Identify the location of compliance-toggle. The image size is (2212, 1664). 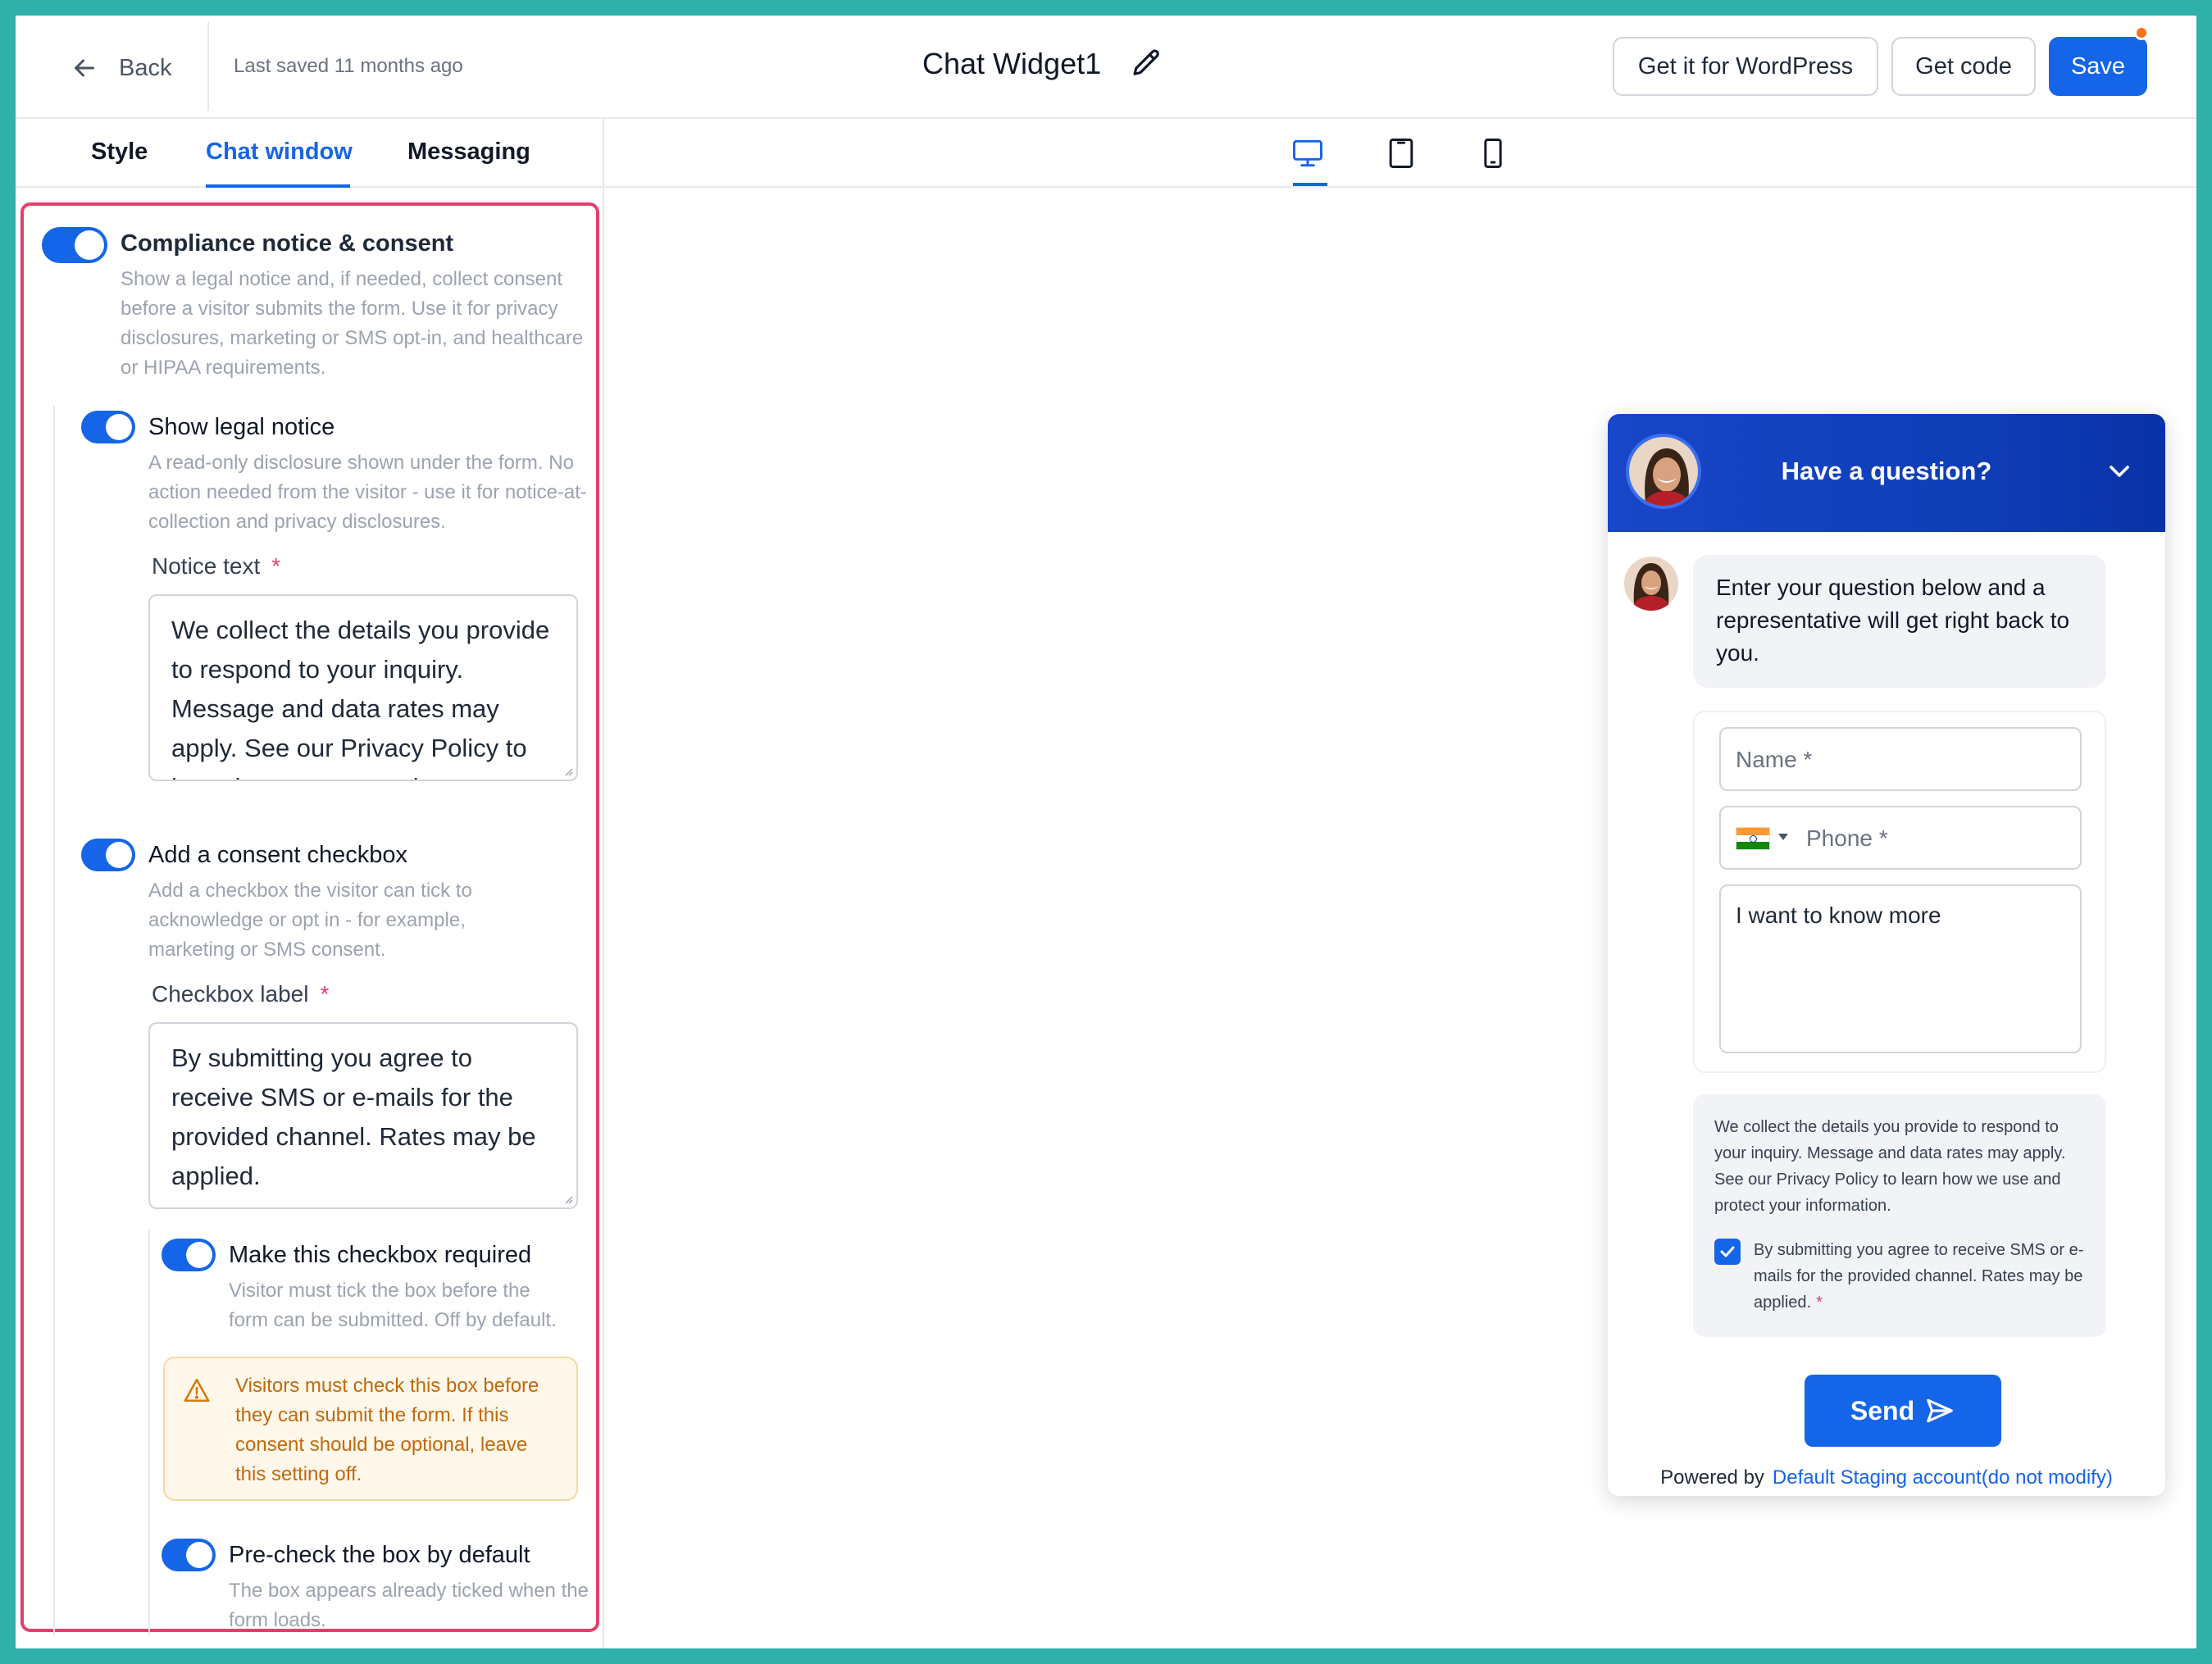
(74, 245).